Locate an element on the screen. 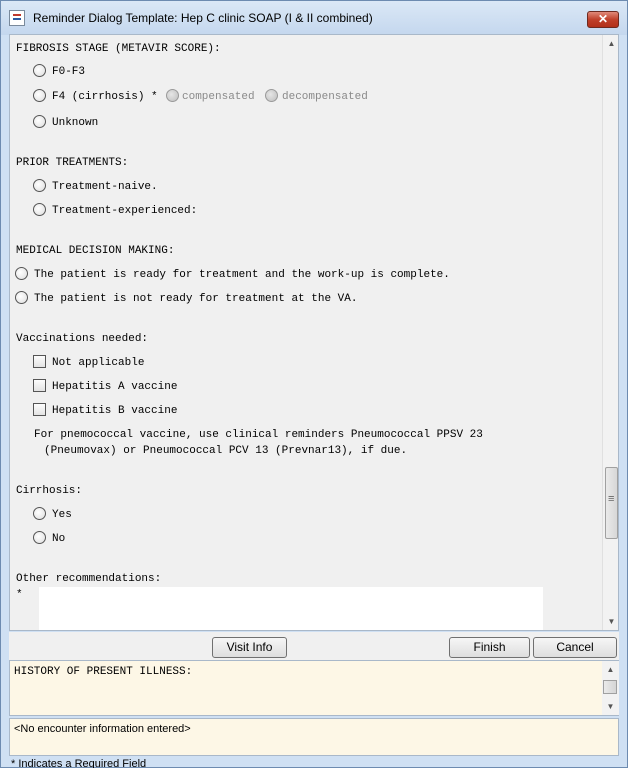 Image resolution: width=628 pixels, height=768 pixels. history-scroll-thumb is located at coordinates (610, 687).